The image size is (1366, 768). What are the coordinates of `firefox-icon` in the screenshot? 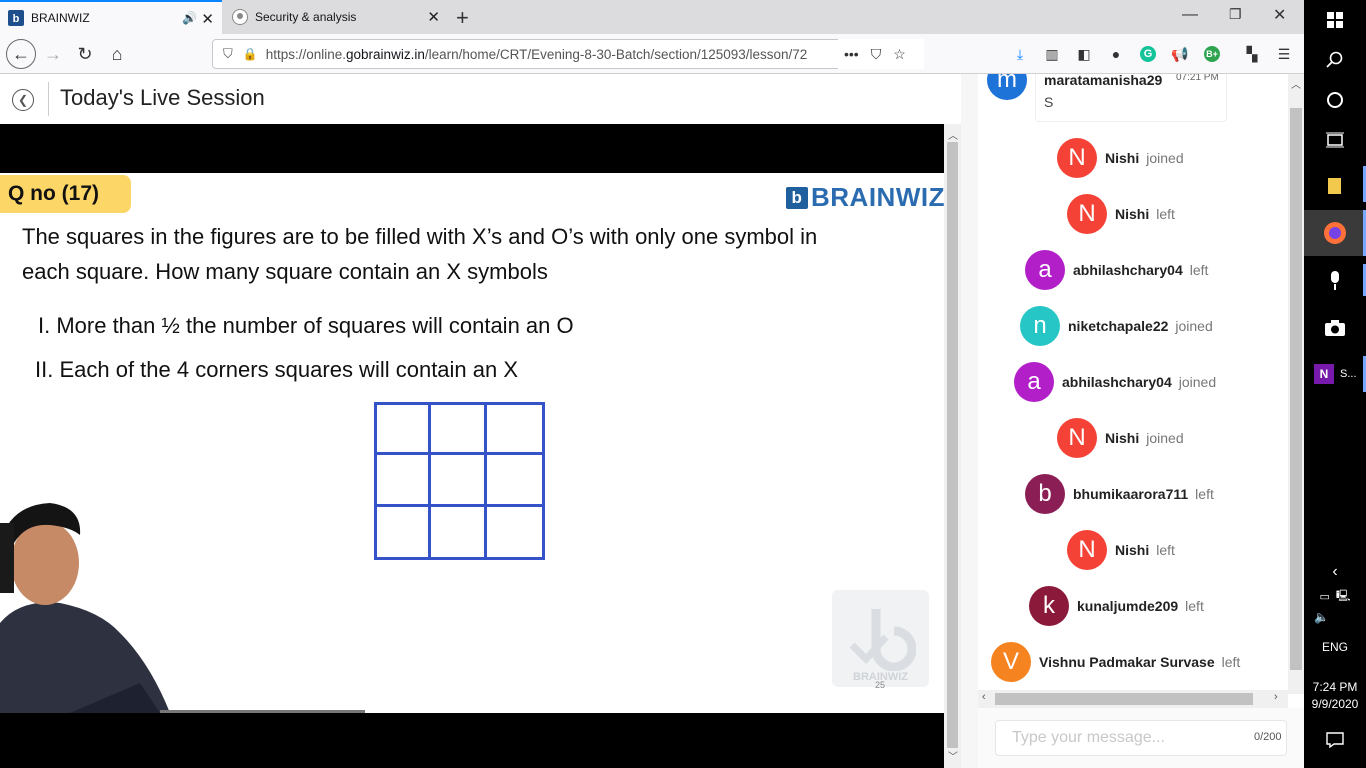 It's located at (1335, 233).